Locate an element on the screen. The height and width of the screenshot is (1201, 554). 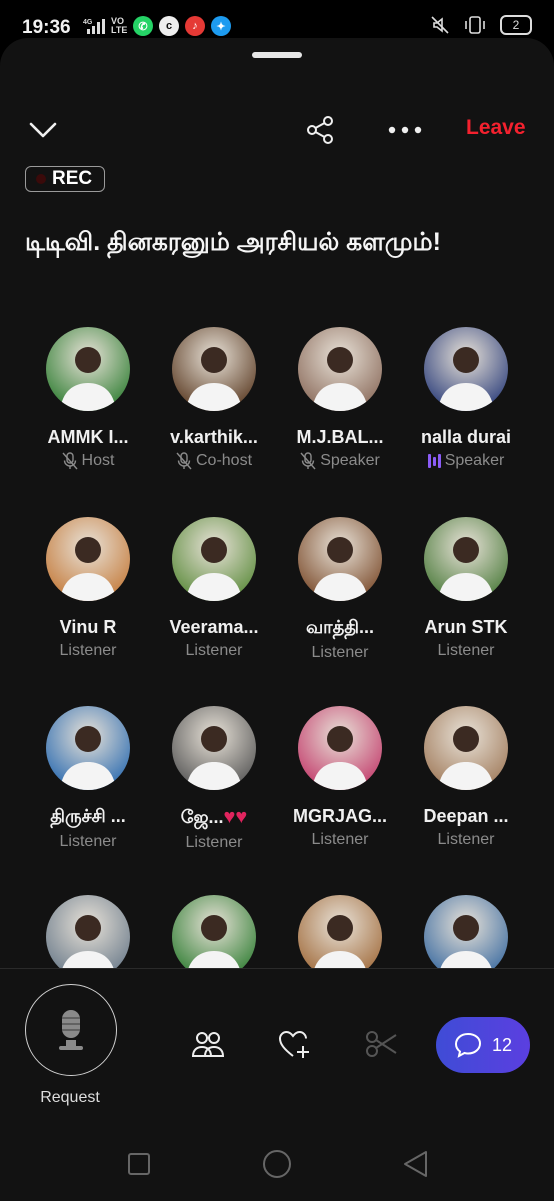
music-icon: ♪ is located at coordinates (195, 26).